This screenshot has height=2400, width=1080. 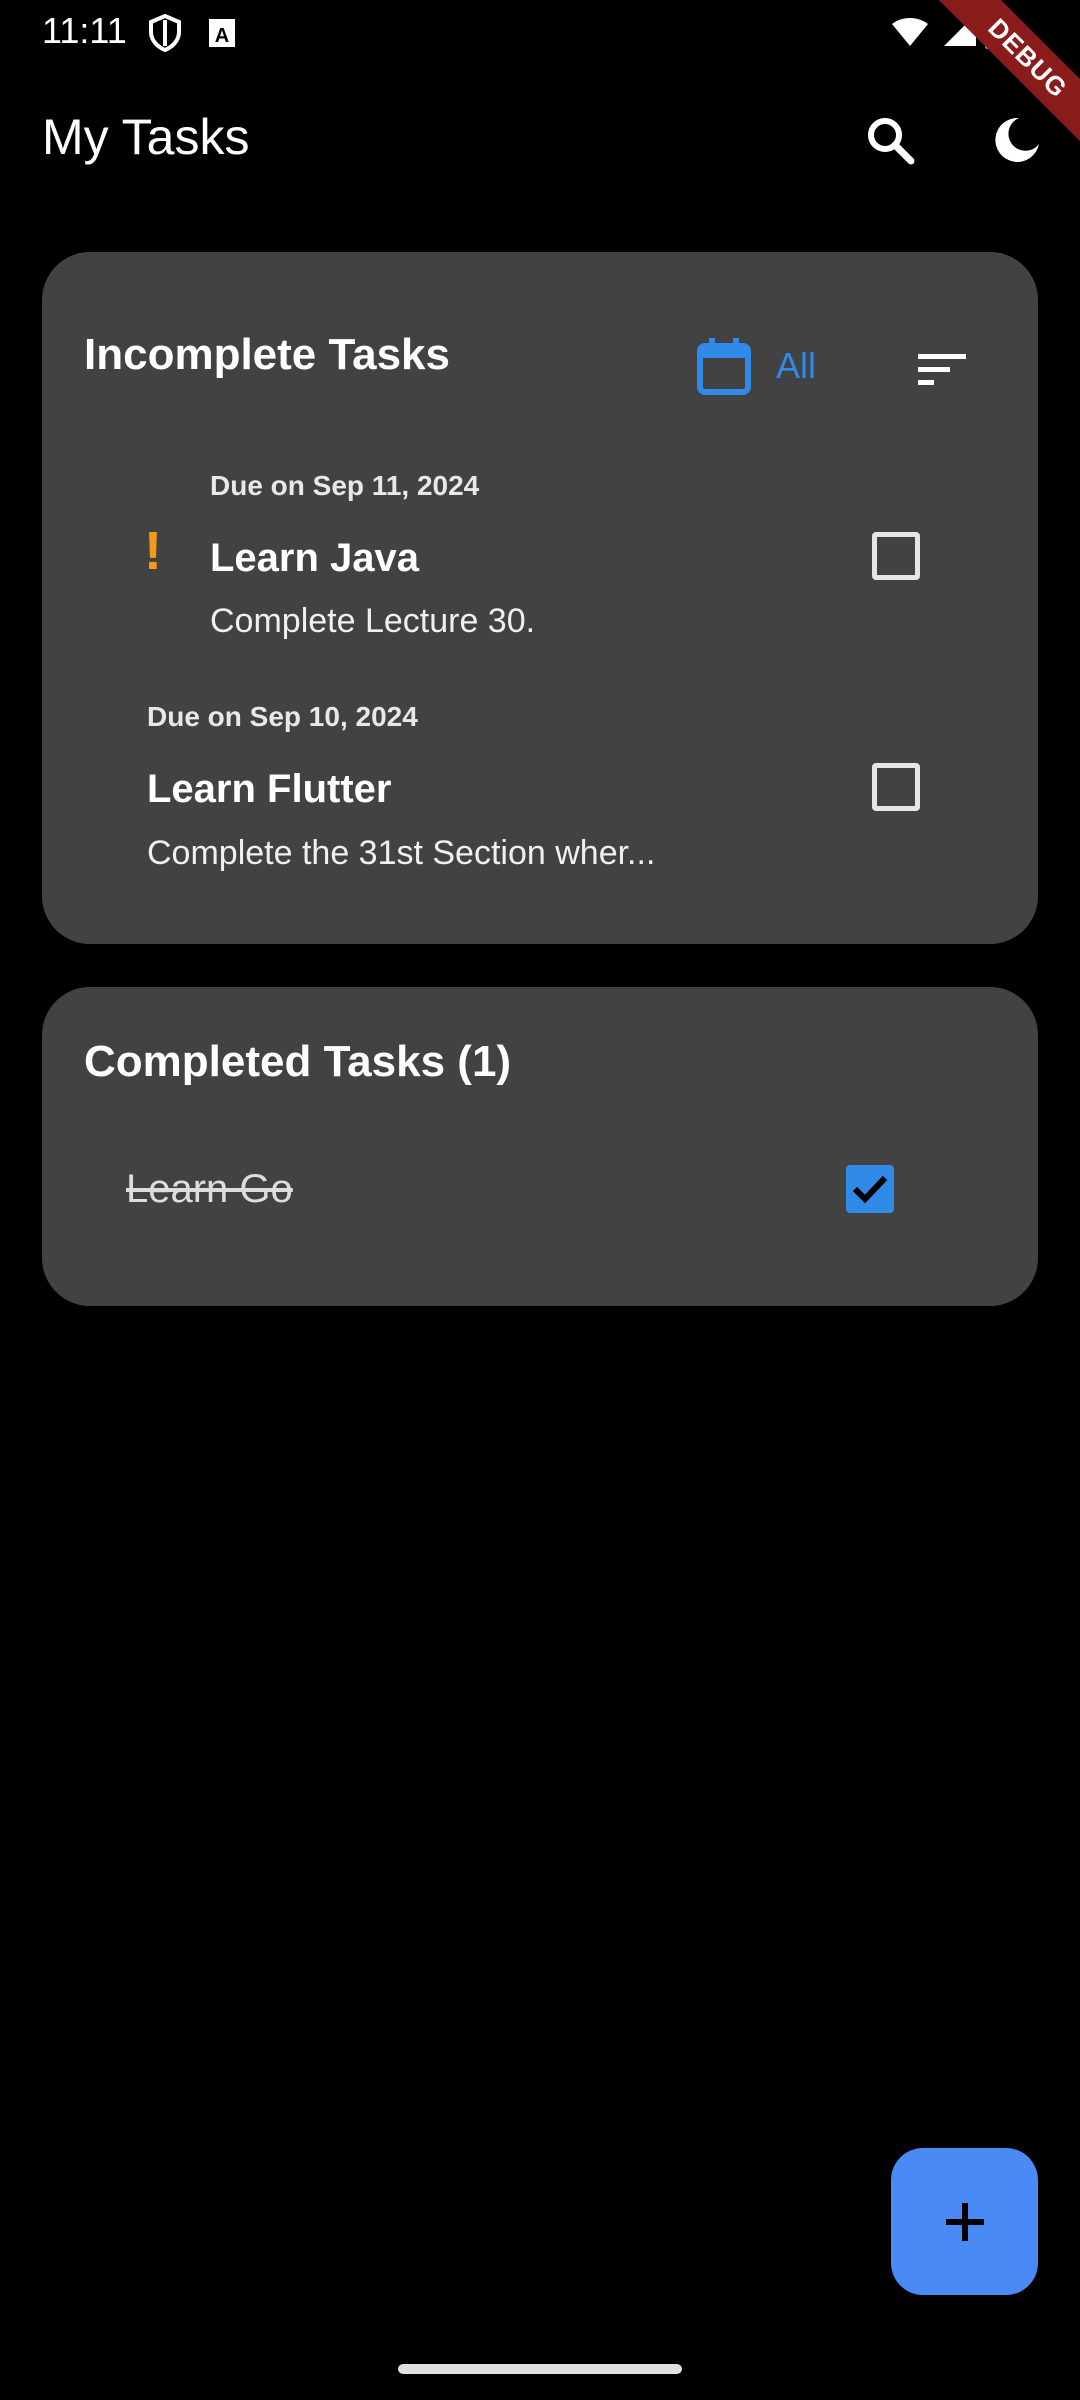 What do you see at coordinates (282, 716) in the screenshot?
I see `task-due-date: Due on Sep 10, 2024` at bounding box center [282, 716].